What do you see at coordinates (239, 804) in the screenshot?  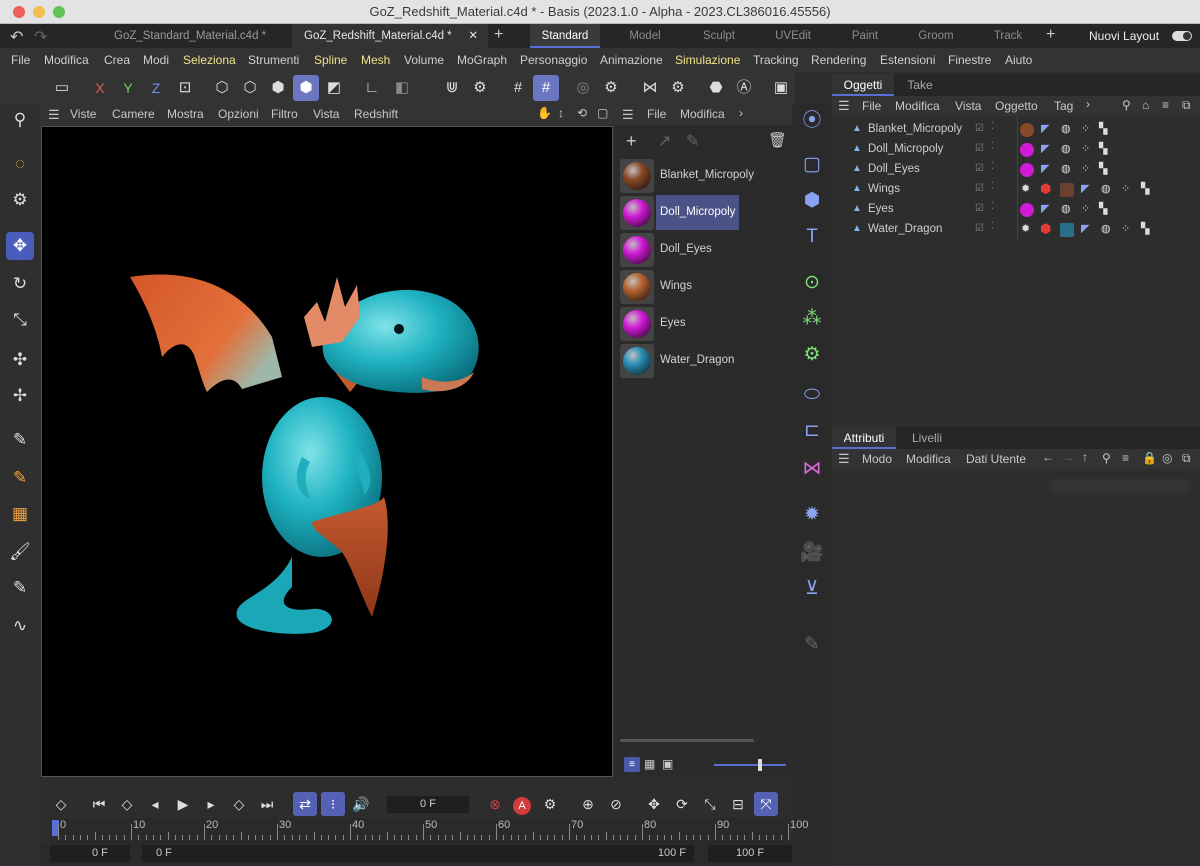 I see `next-key-icon: ◇` at bounding box center [239, 804].